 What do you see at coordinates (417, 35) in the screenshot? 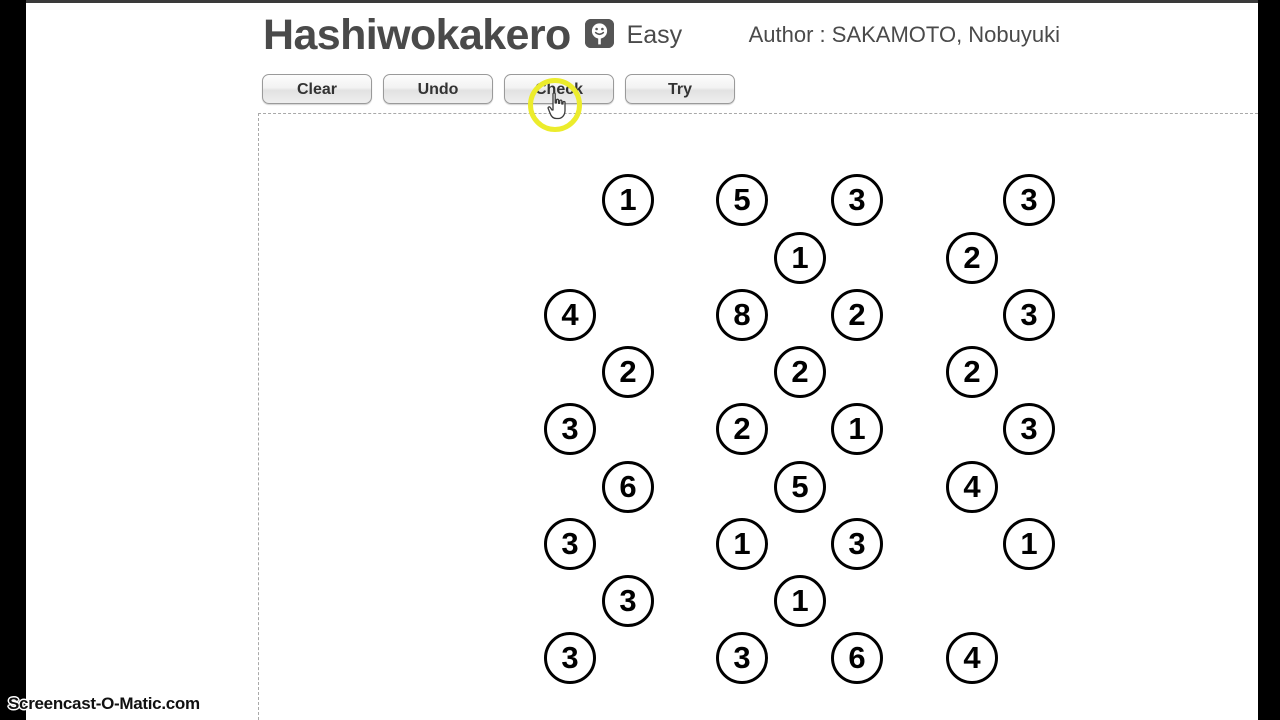
I see `page-title: Hashiwokakero` at bounding box center [417, 35].